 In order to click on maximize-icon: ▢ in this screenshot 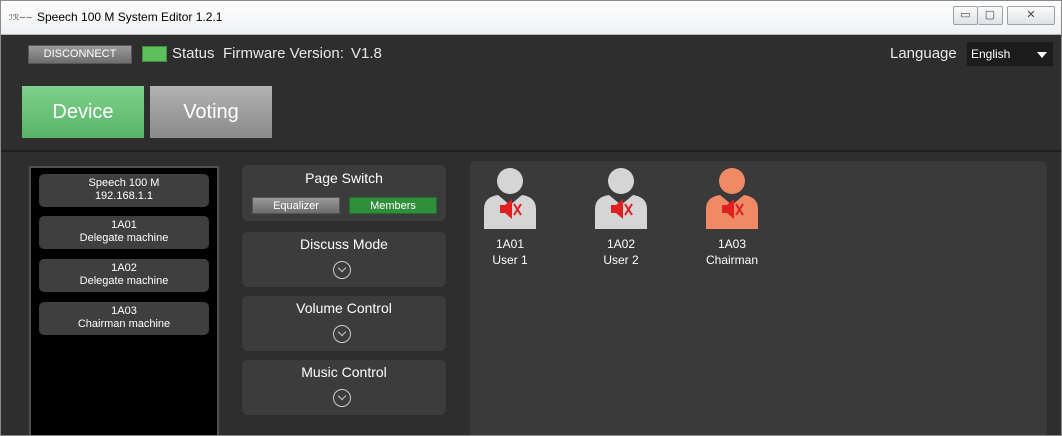, I will do `click(990, 15)`.